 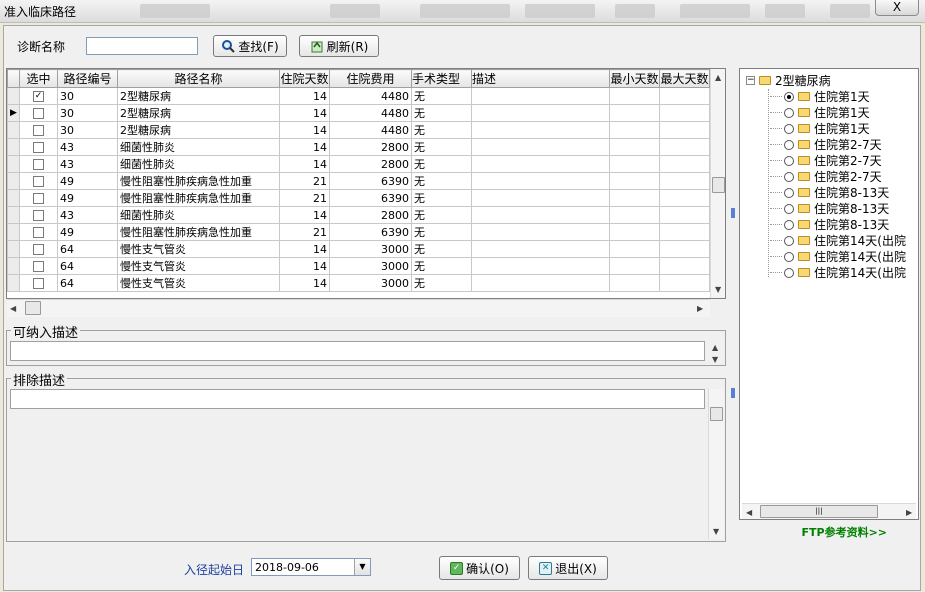 I want to click on tree-root: − 2型糖尿病, so click(x=788, y=80).